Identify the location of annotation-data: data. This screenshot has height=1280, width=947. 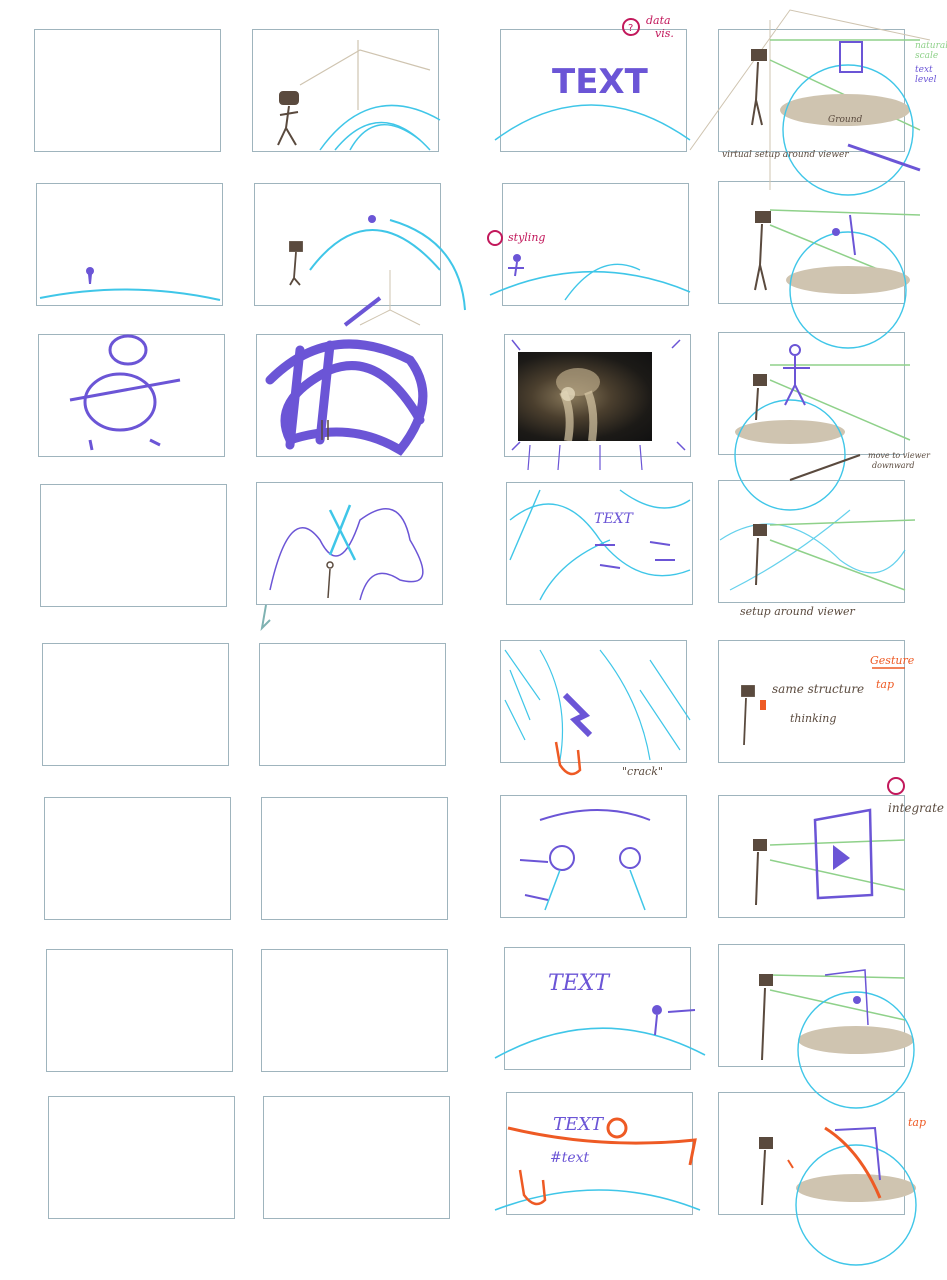
(658, 20).